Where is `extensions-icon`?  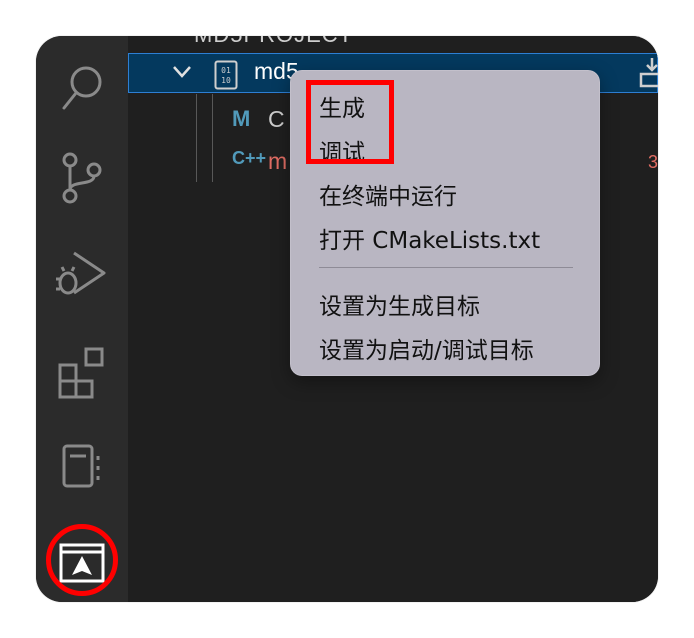 extensions-icon is located at coordinates (82, 371).